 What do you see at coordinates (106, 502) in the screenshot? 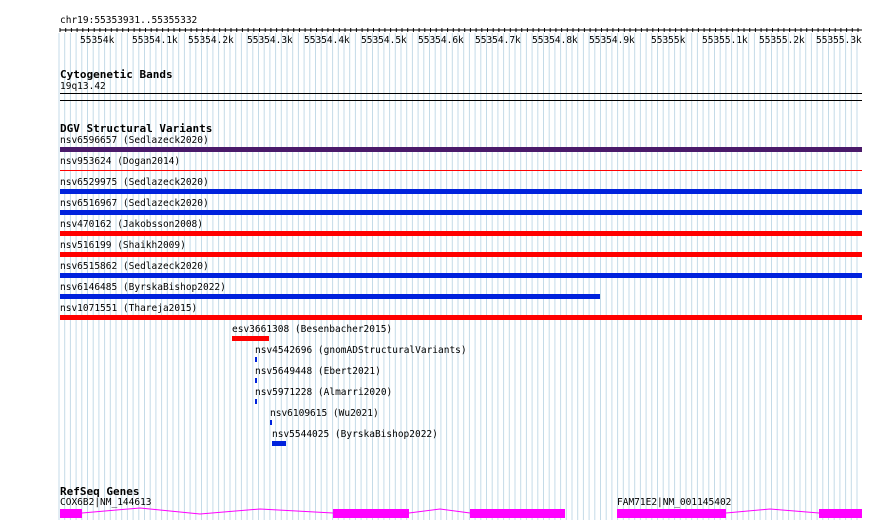
I see `refseq-gene-label: COX6B2|NM_144613` at bounding box center [106, 502].